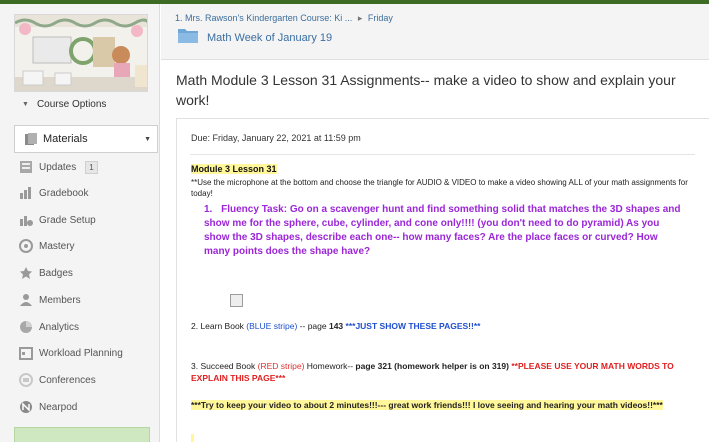 Image resolution: width=709 pixels, height=442 pixels. I want to click on course-banner-image, so click(81, 53).